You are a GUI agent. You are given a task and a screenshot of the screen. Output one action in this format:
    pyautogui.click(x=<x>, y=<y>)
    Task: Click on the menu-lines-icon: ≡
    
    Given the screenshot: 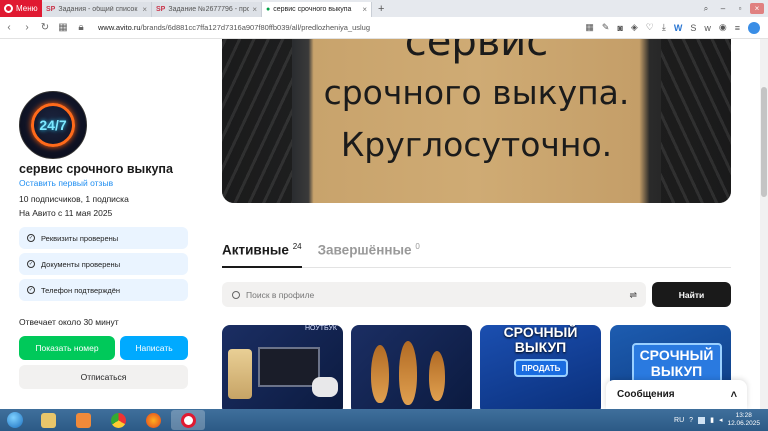 What is the action you would take?
    pyautogui.click(x=737, y=28)
    